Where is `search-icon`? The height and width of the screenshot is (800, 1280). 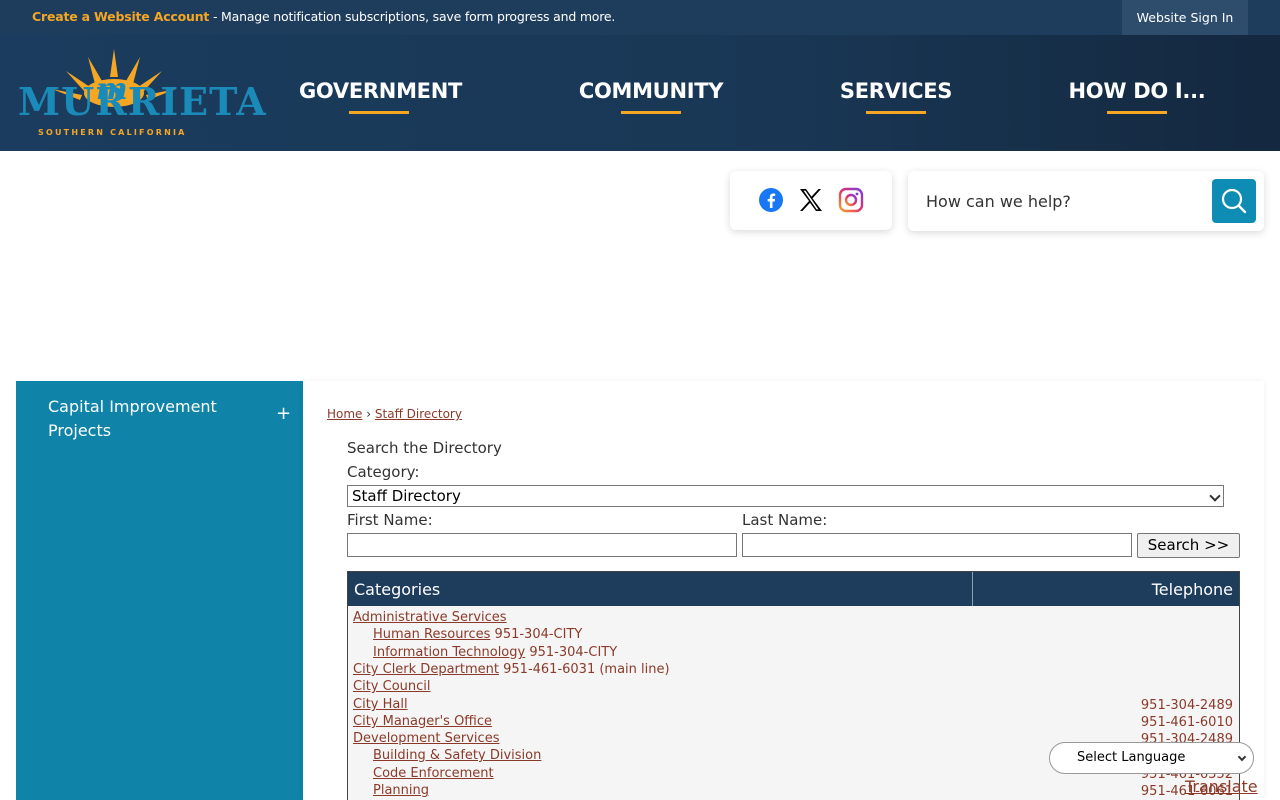
search-icon is located at coordinates (1234, 201).